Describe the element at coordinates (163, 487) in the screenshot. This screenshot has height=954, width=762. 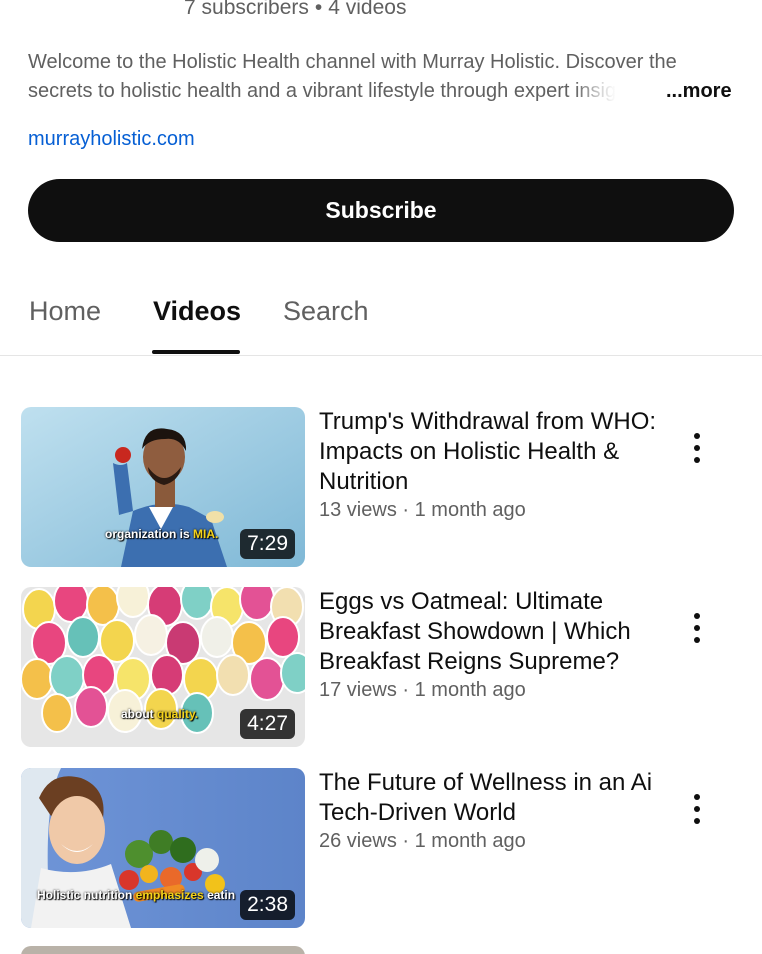
I see `video-thumbnail: organization is MIA. 7:29` at that location.